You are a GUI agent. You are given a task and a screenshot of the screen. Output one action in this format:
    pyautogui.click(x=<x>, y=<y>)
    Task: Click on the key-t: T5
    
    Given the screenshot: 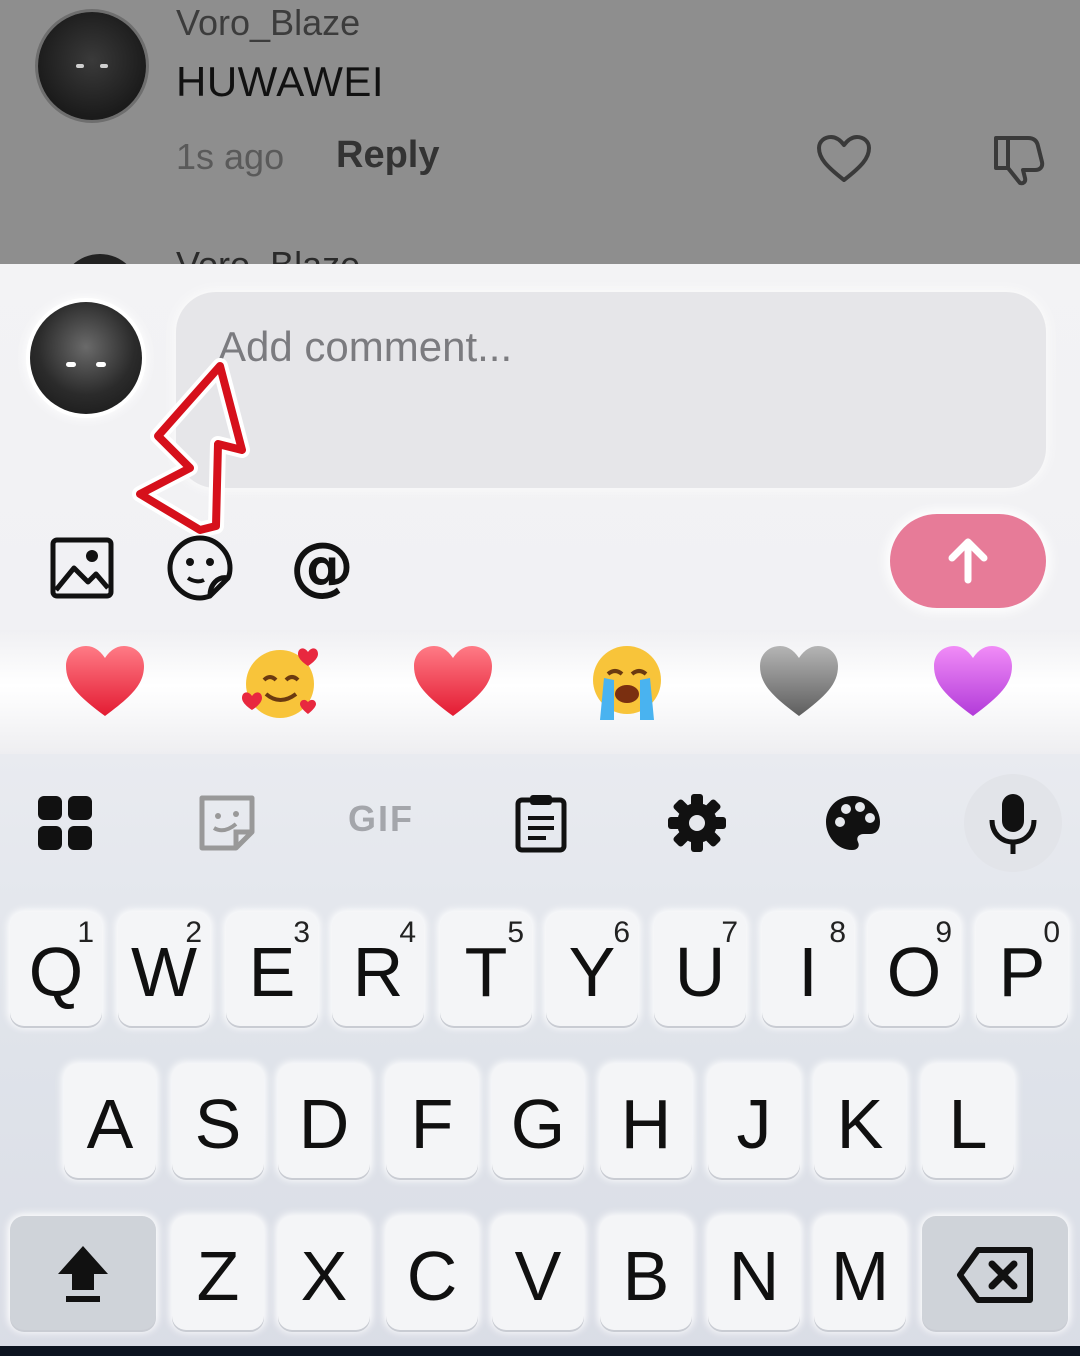 What is the action you would take?
    pyautogui.click(x=486, y=969)
    